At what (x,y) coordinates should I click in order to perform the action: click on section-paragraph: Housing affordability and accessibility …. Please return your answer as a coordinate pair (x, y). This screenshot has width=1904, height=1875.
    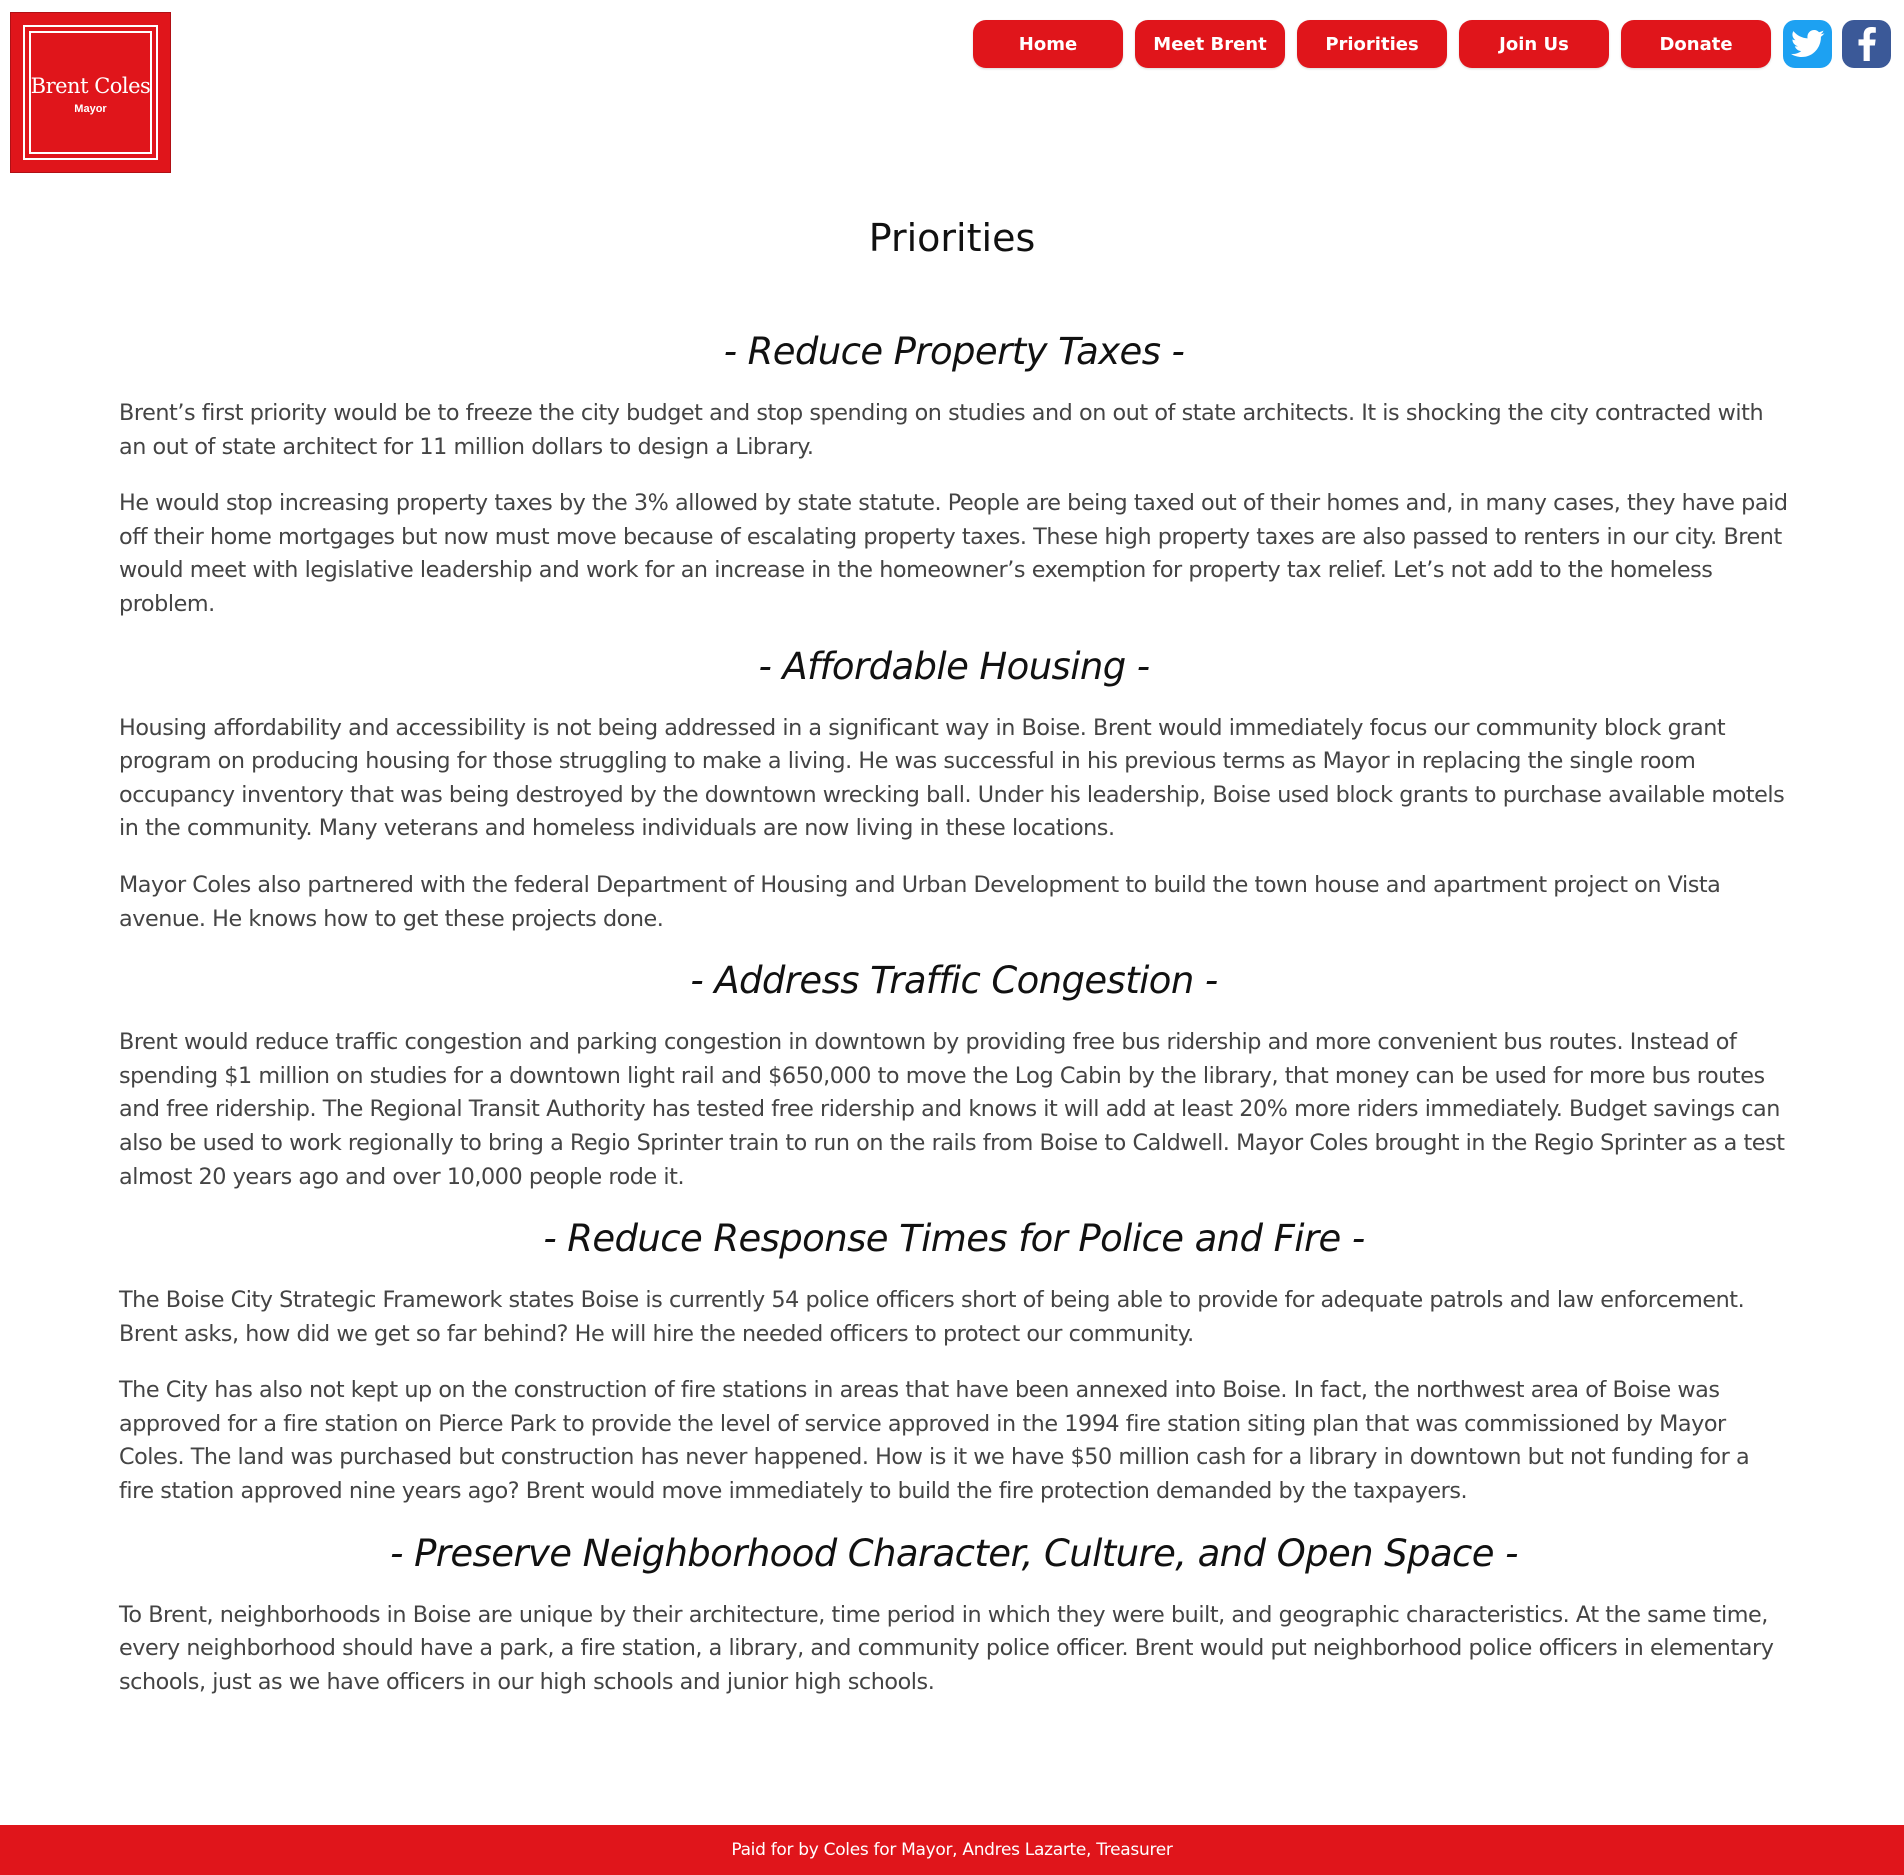
    Looking at the image, I should click on (952, 778).